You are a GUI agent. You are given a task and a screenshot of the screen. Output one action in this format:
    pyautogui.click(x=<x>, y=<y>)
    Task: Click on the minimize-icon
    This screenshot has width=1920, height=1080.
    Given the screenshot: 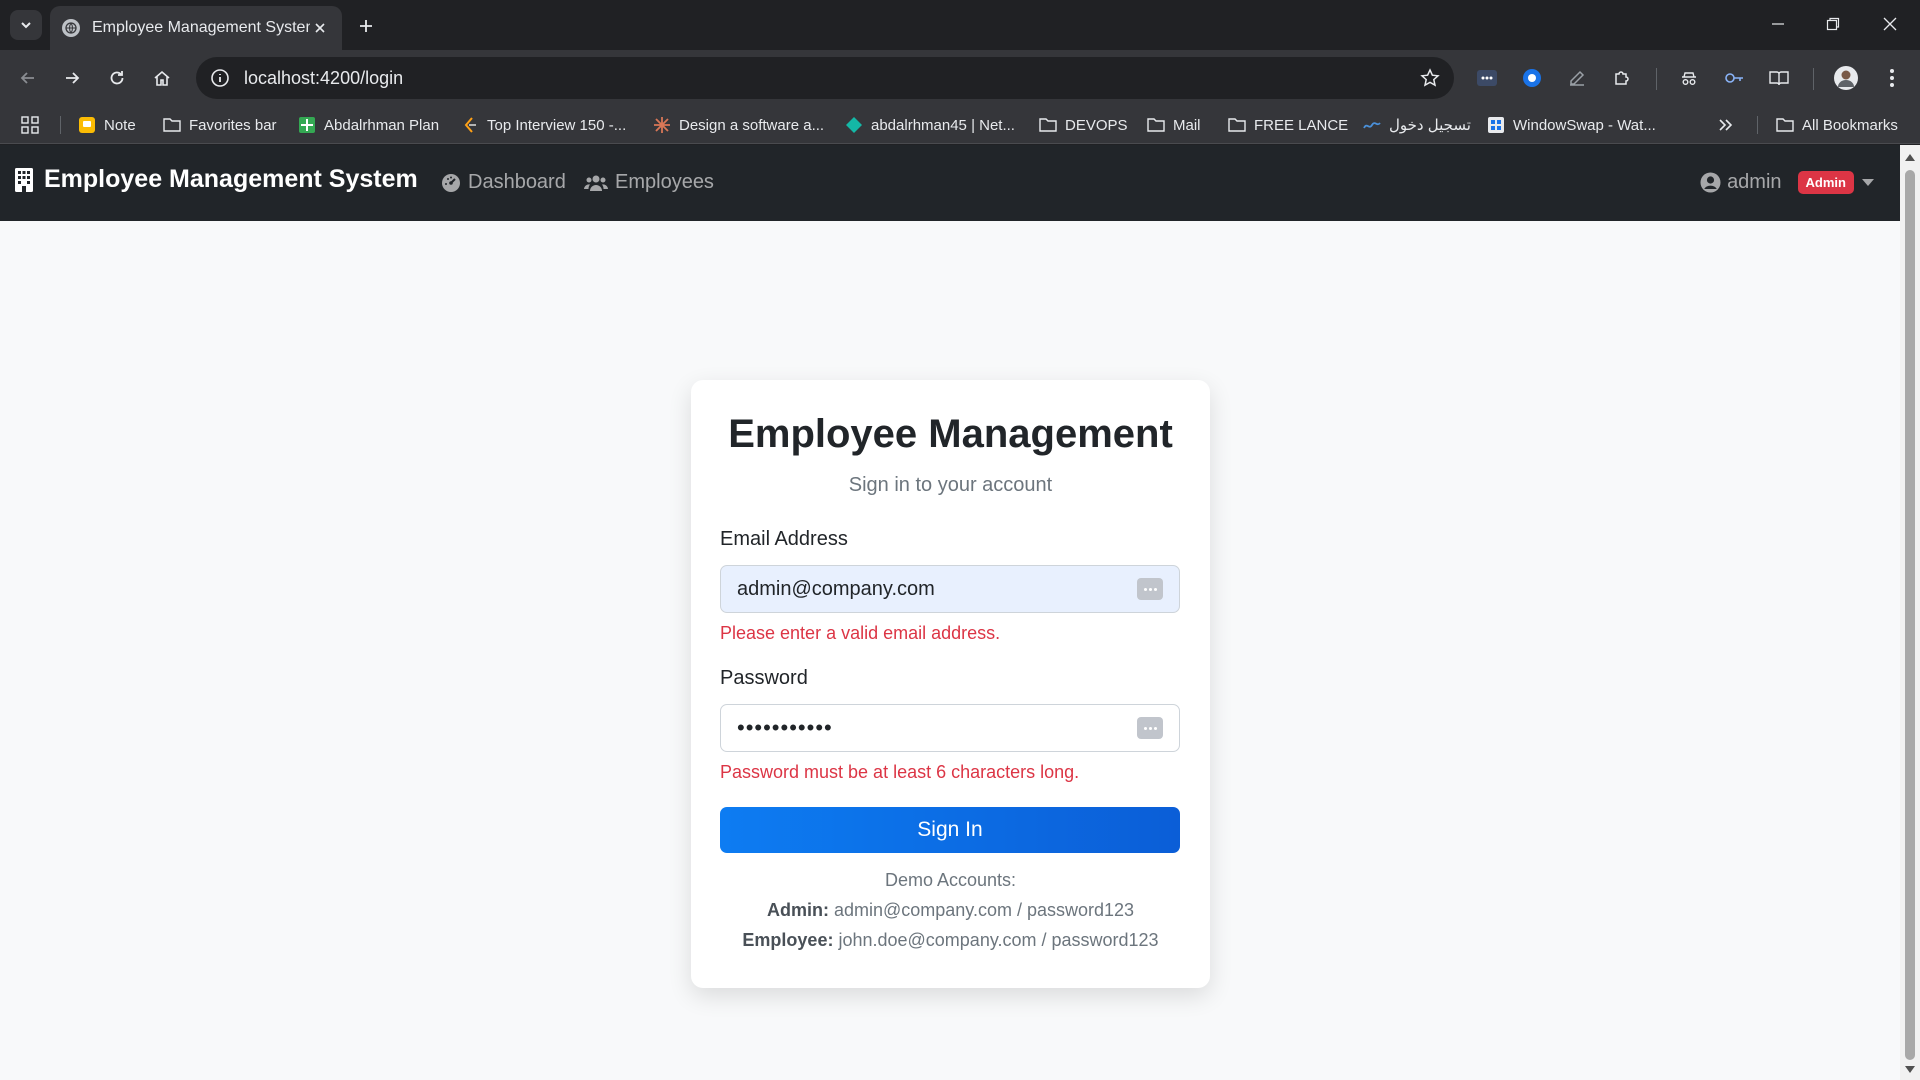 What is the action you would take?
    pyautogui.click(x=1778, y=24)
    